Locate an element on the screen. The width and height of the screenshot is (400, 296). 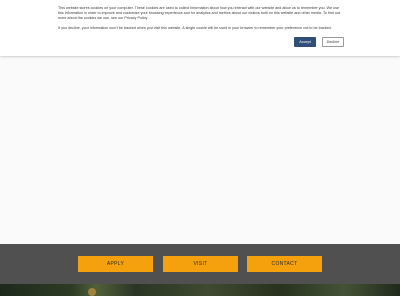
visit-button: VISIT is located at coordinates (200, 264).